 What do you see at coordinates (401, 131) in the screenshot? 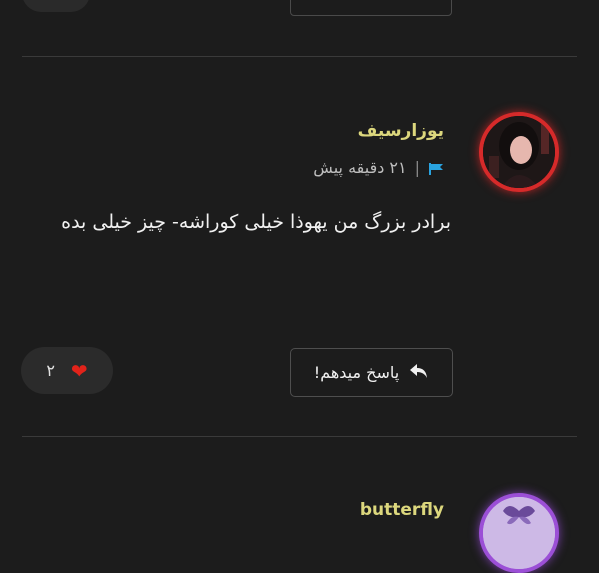
I see `username: یوزارسیف` at bounding box center [401, 131].